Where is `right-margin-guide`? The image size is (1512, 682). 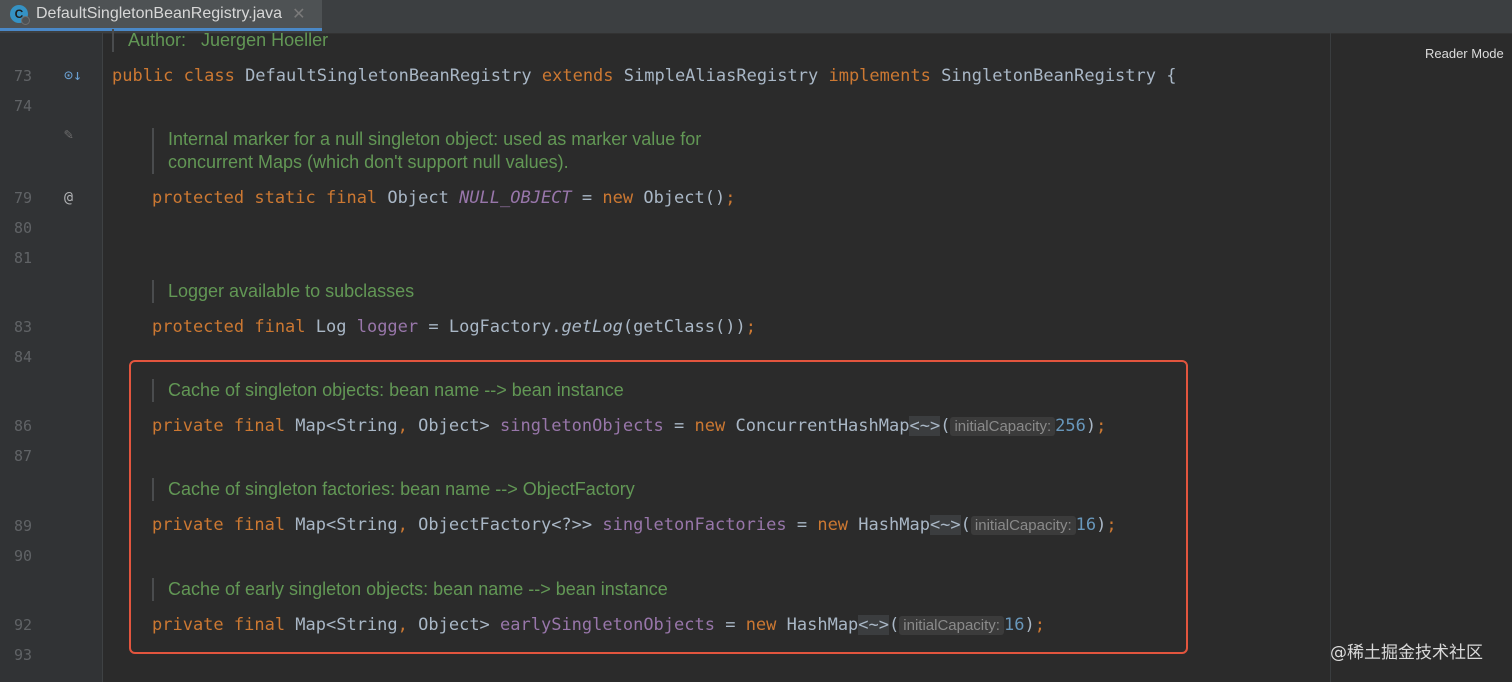
right-margin-guide is located at coordinates (1330, 357).